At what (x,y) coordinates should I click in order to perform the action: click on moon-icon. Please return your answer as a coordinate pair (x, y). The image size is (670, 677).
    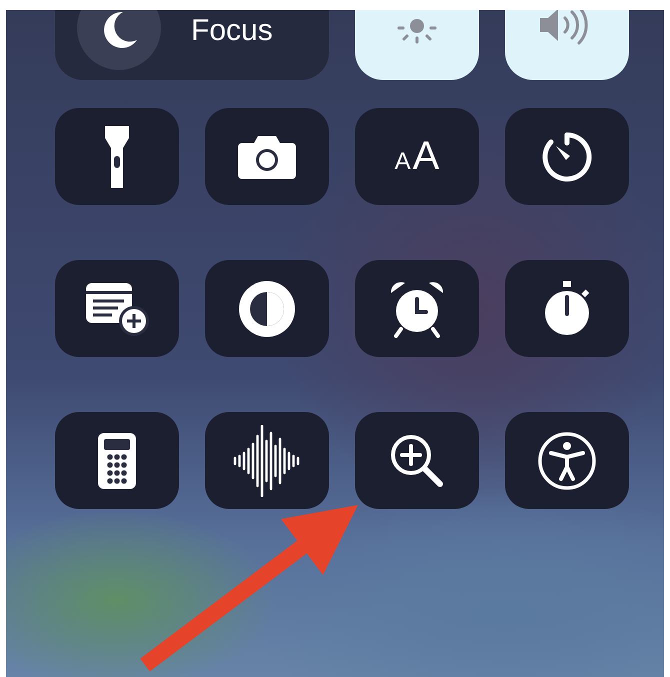
    Looking at the image, I should click on (119, 40).